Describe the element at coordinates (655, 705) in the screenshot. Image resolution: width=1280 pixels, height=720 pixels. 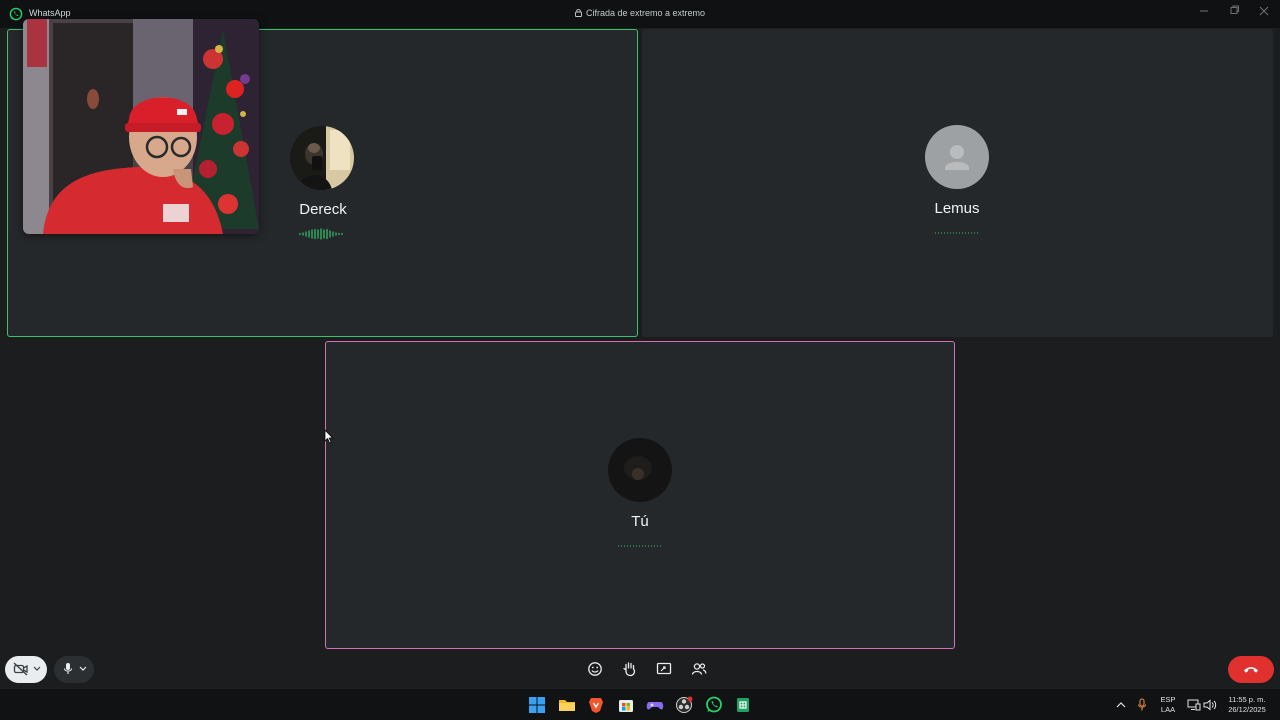
I see `game-icon` at that location.